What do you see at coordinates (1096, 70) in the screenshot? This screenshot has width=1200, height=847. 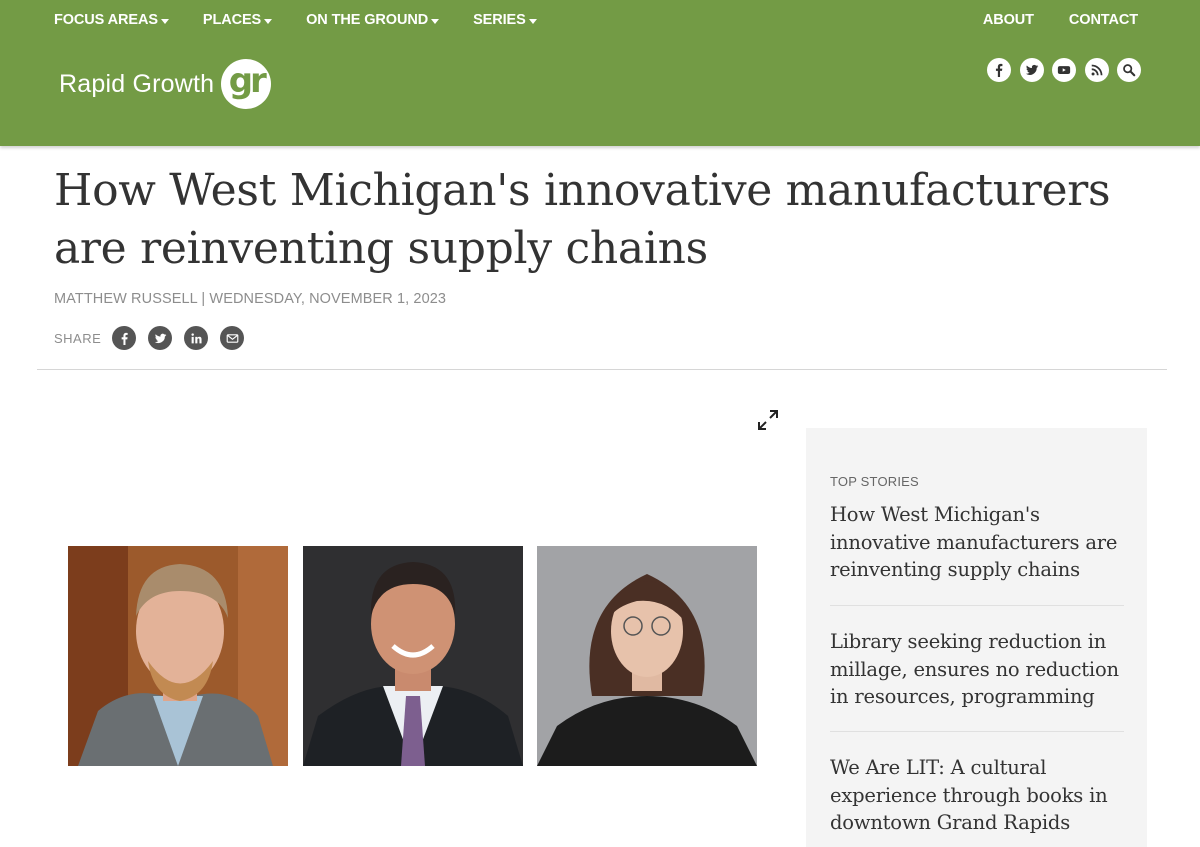 I see `rss-icon` at bounding box center [1096, 70].